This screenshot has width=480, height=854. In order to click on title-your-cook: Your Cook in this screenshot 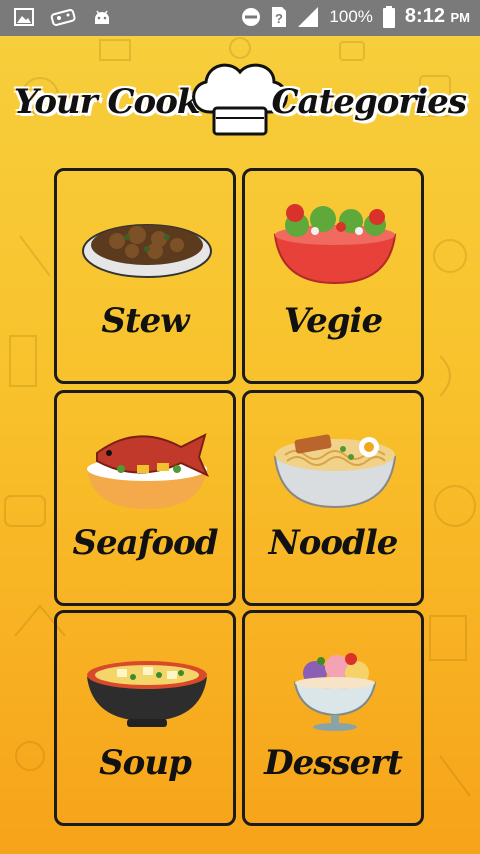, I will do `click(107, 102)`.